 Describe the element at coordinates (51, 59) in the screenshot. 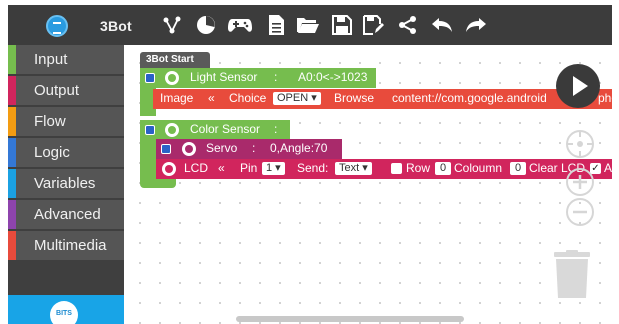

I see `category-label: Input` at that location.